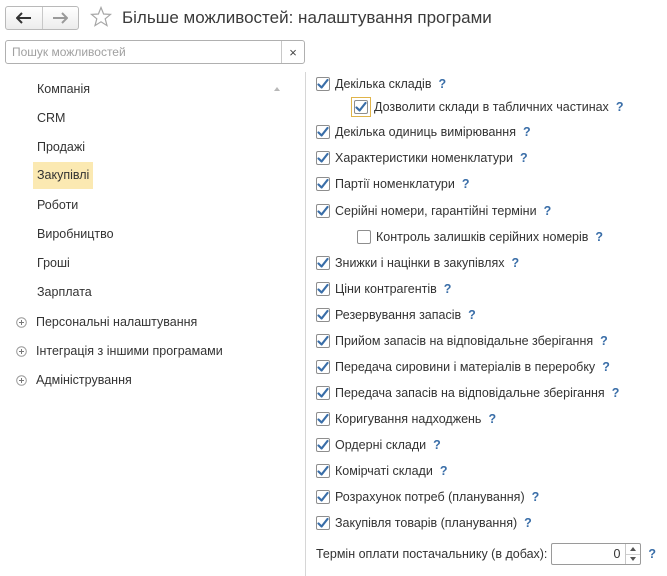 This screenshot has width=667, height=576. I want to click on payment-term-label: Термін оплати постачальнику (в добах):, so click(432, 554).